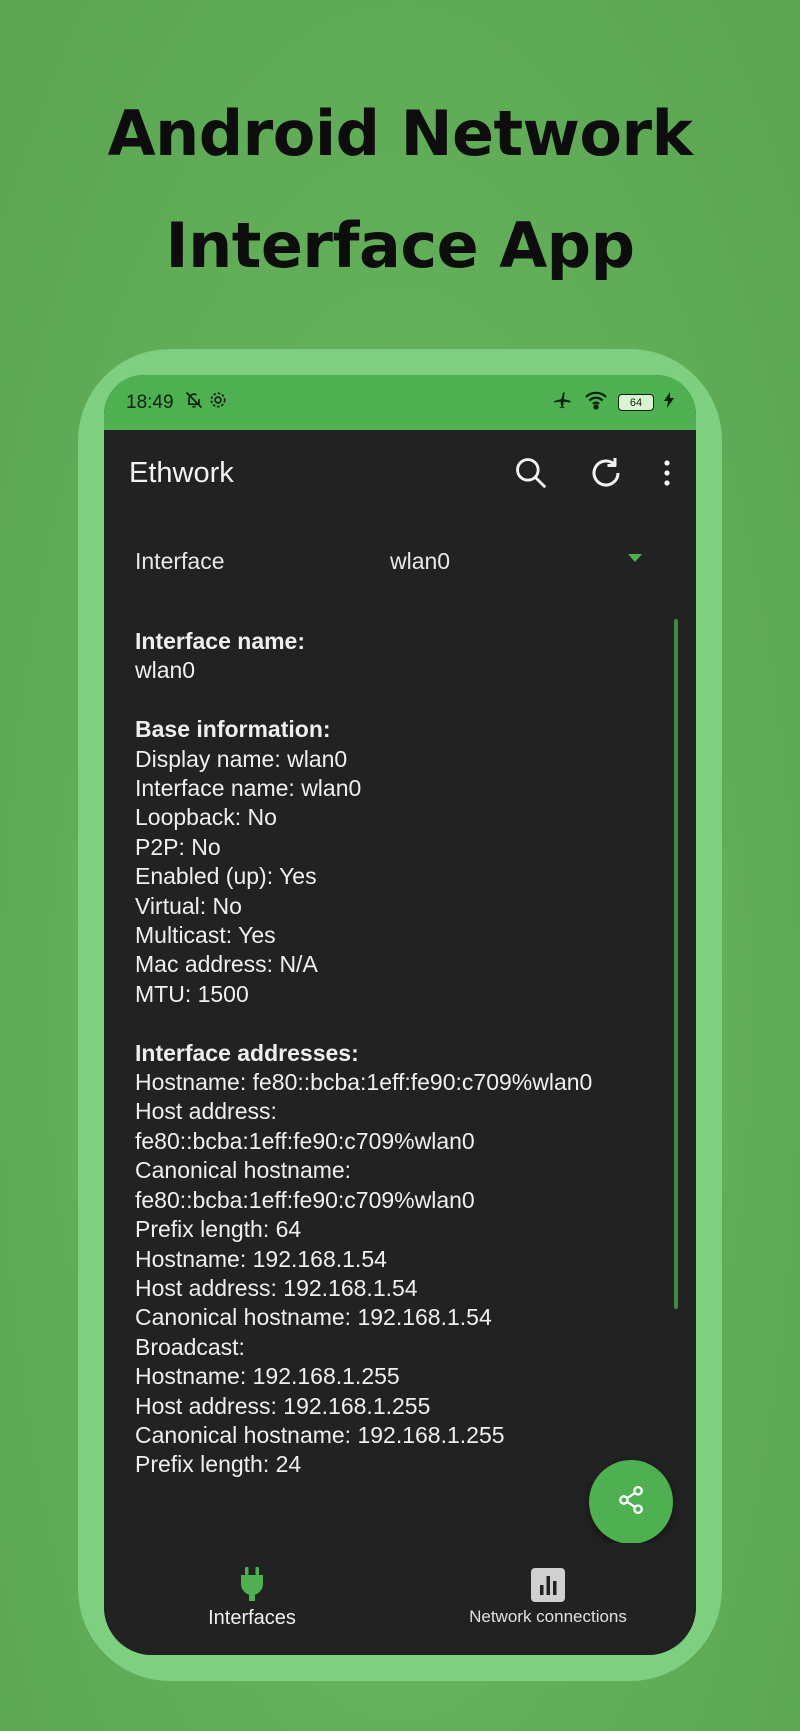 This screenshot has width=800, height=1731. Describe the element at coordinates (531, 473) in the screenshot. I see `search-icon` at that location.